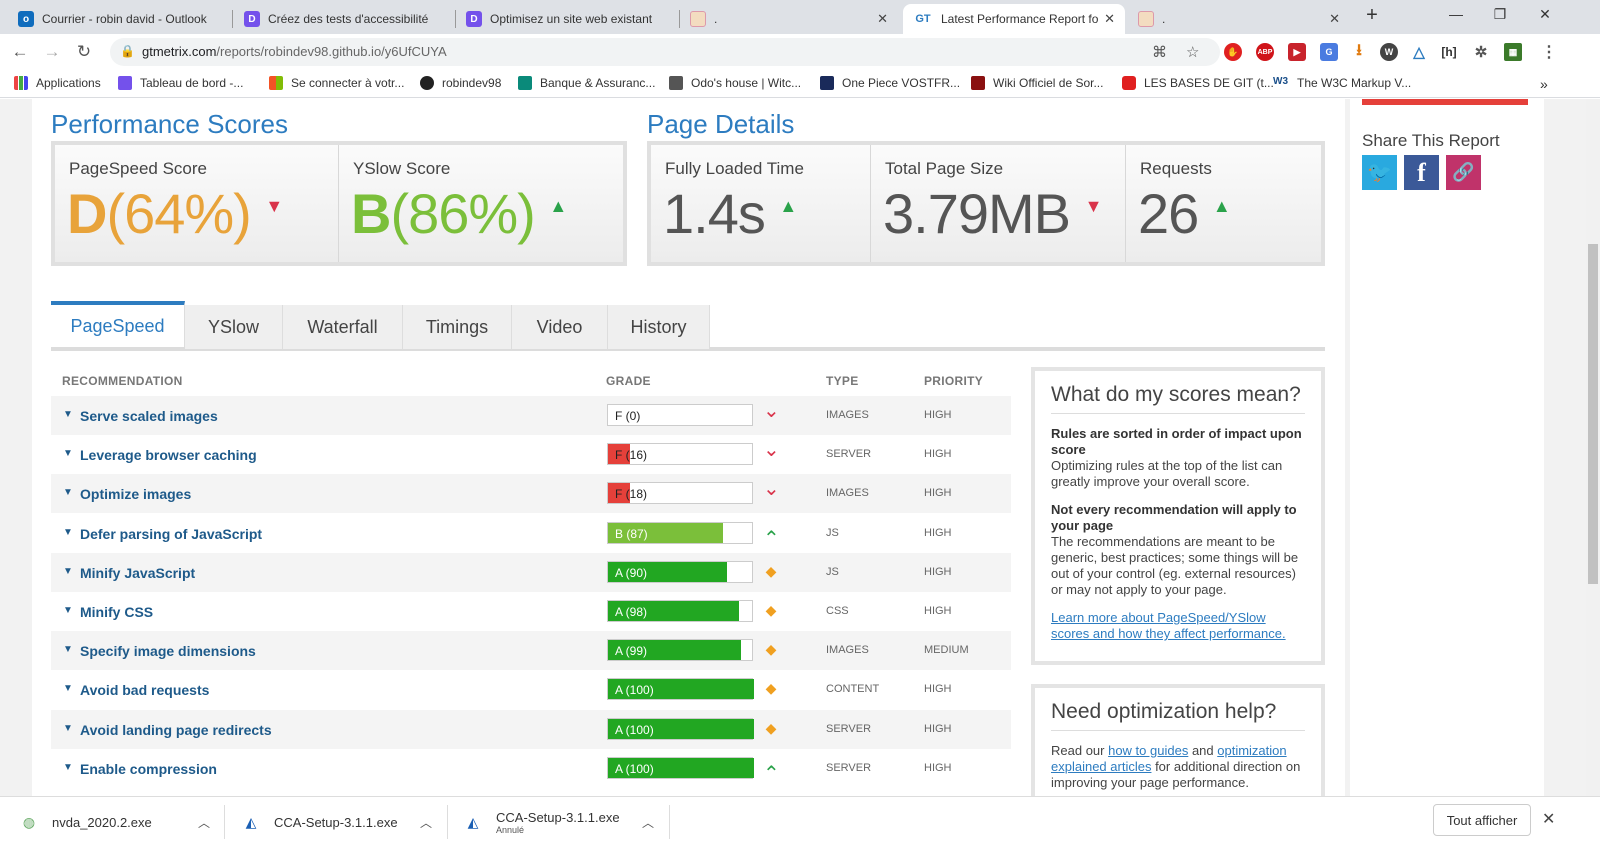  Describe the element at coordinates (946, 650) in the screenshot. I see `recommendation-priority: MEDIUM` at that location.